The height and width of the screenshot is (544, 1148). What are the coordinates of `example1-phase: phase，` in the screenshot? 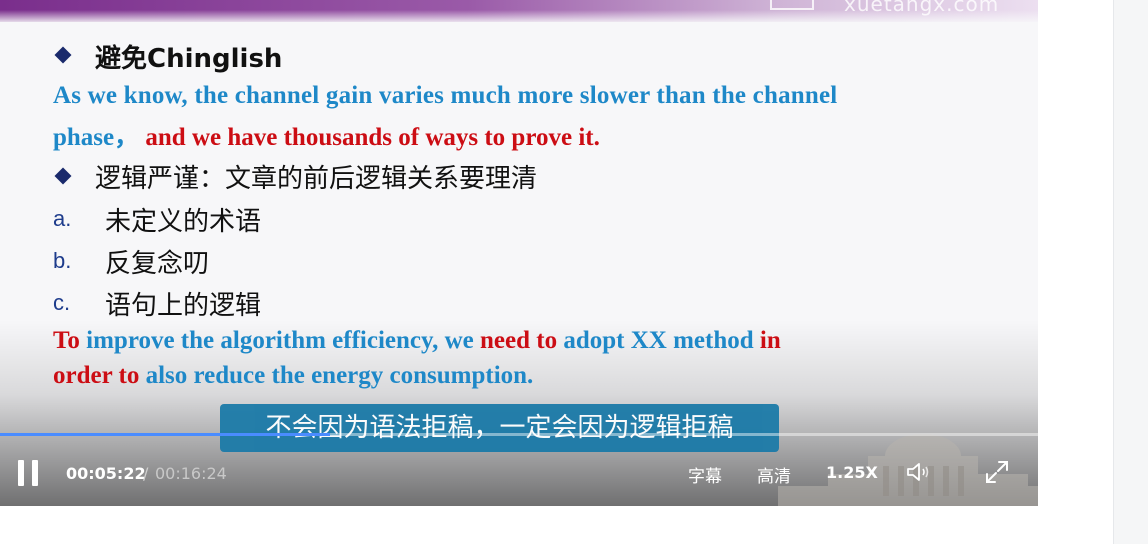 It's located at (96, 137).